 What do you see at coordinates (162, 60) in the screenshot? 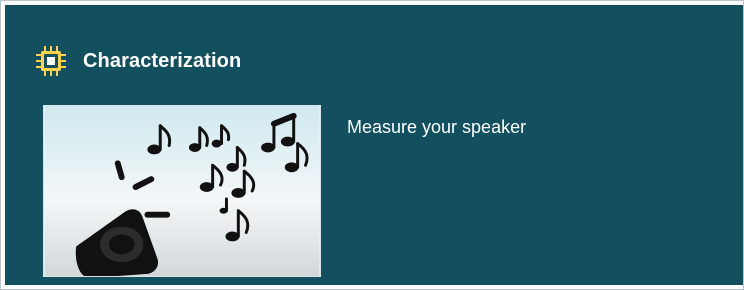
I see `panel-title: Characterization` at bounding box center [162, 60].